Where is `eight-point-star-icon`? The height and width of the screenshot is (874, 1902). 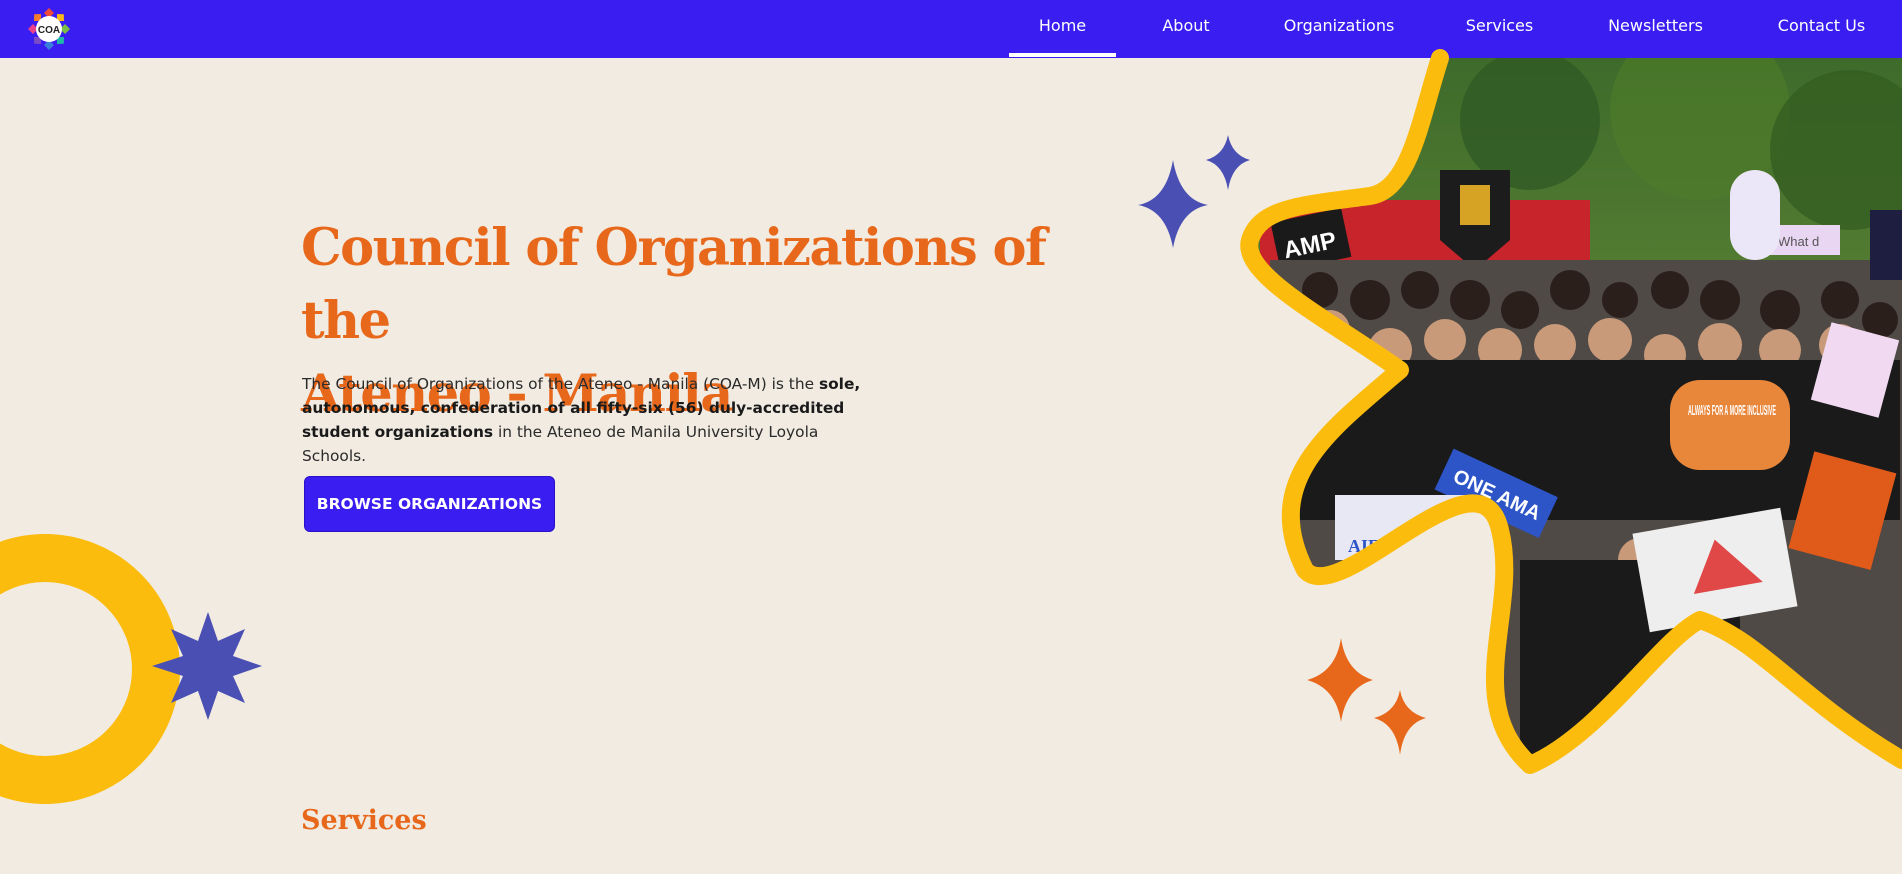
eight-point-star-icon is located at coordinates (207, 666).